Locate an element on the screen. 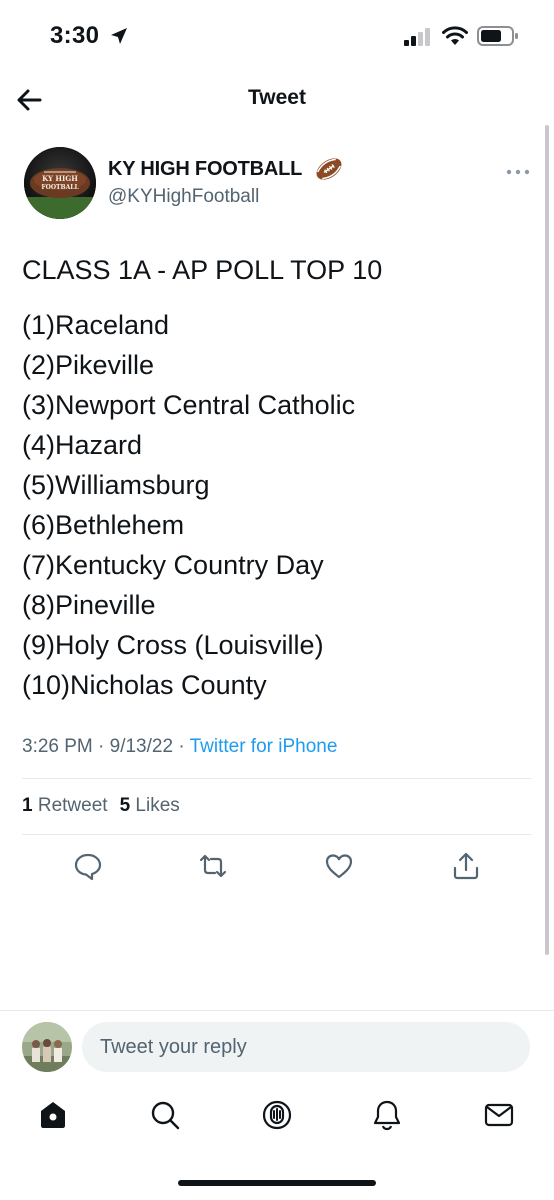 Image resolution: width=554 pixels, height=1200 pixels. poll-item: (5)Williamsburg is located at coordinates (116, 485).